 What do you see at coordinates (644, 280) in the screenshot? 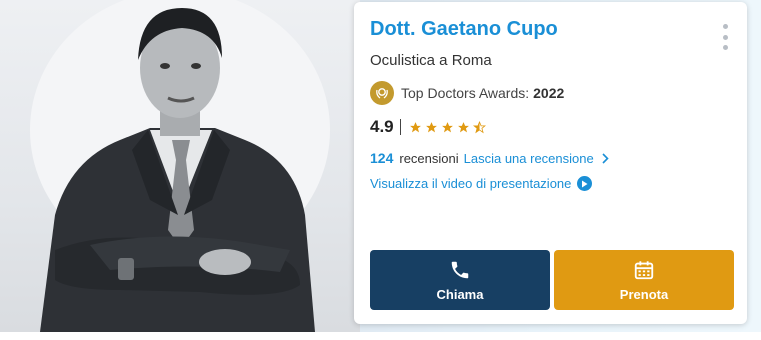
I see `book-button: Prenota` at bounding box center [644, 280].